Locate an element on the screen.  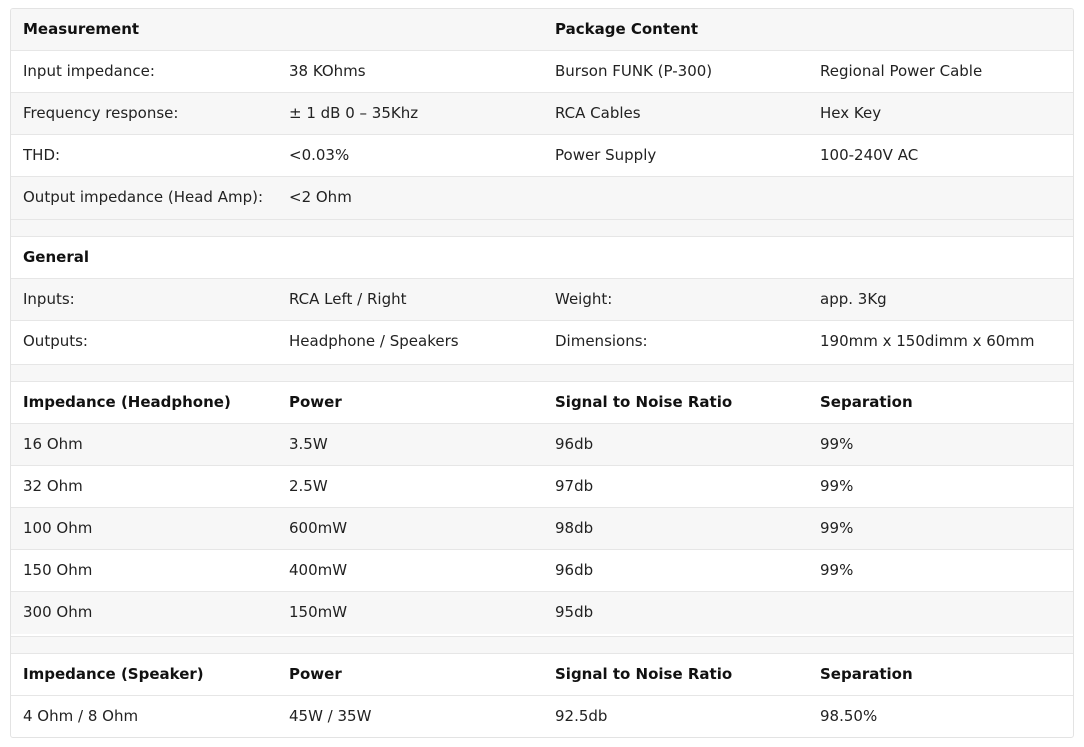
impedance-cell: 32 Ohm is located at coordinates (53, 486).